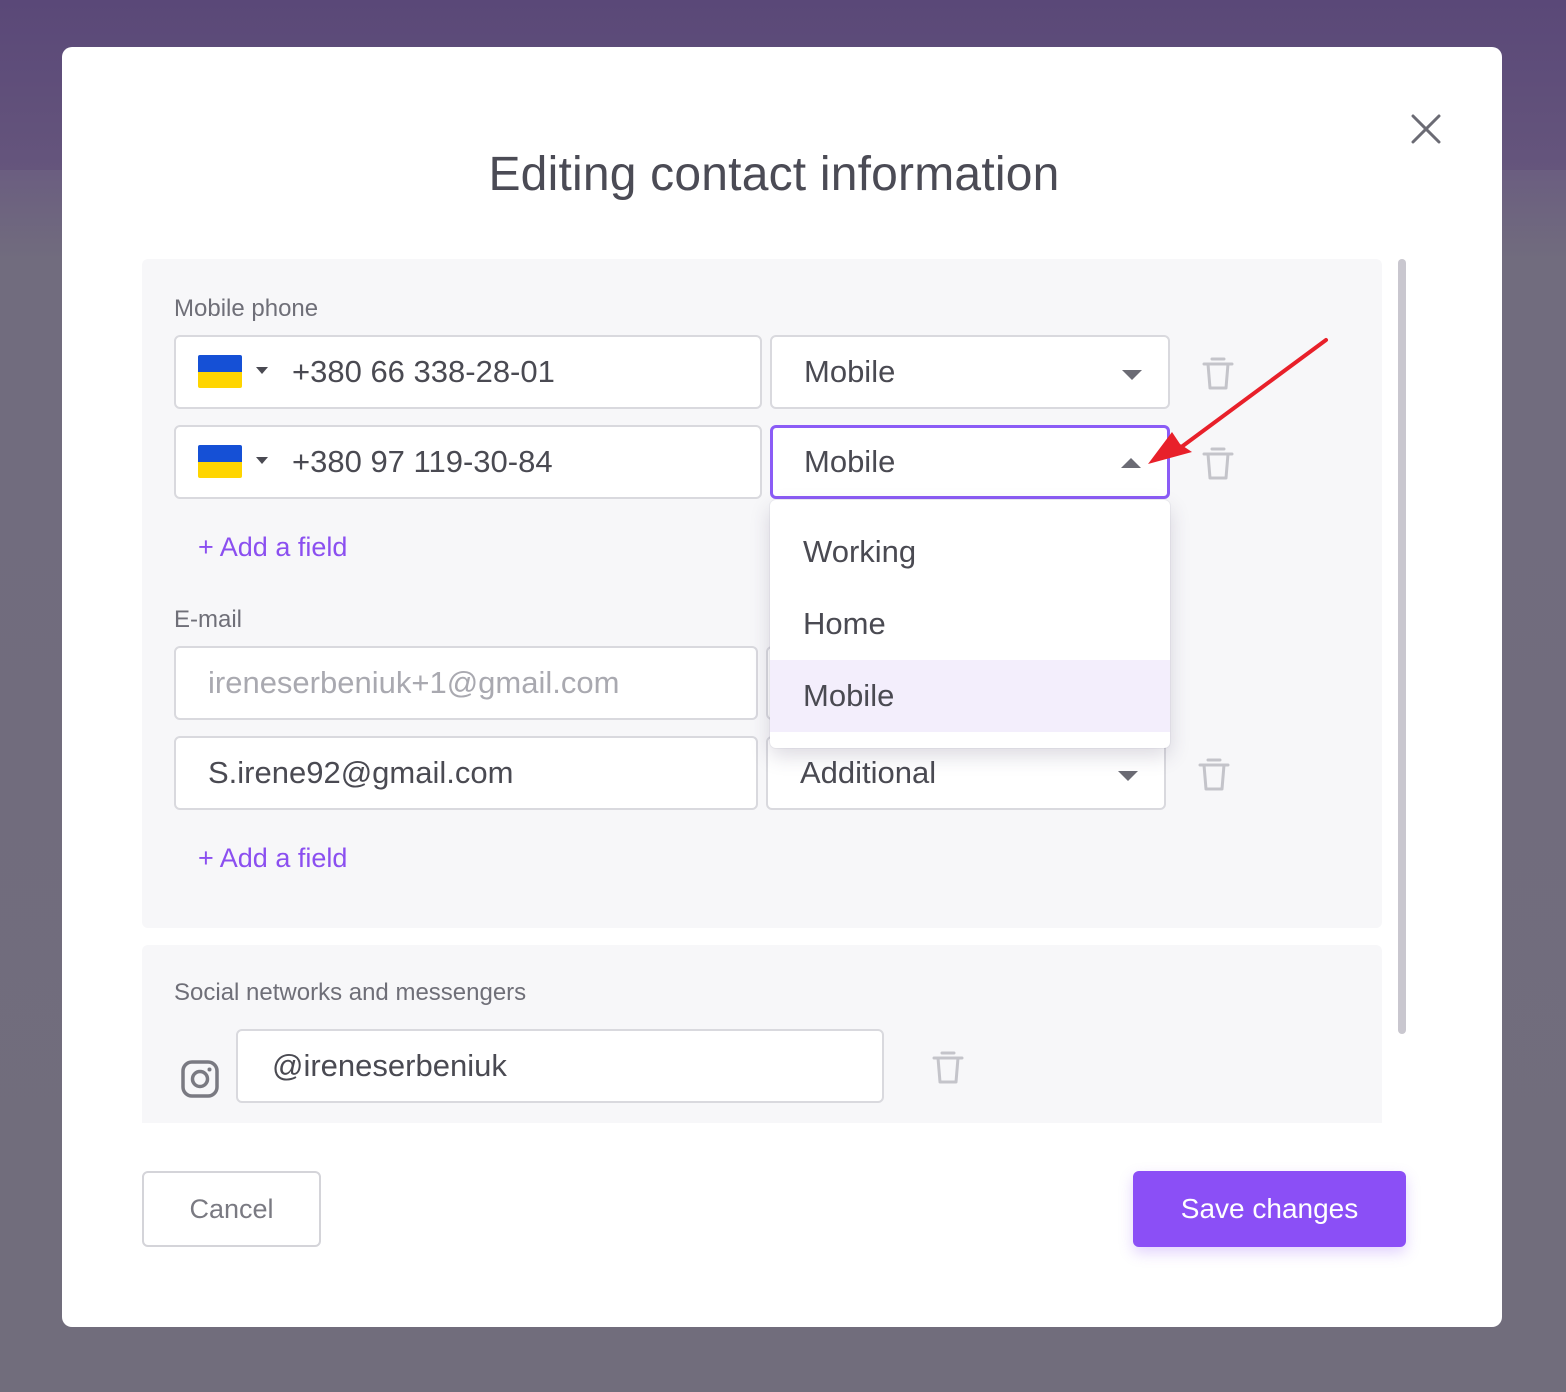 This screenshot has height=1392, width=1566. I want to click on add-email-field-link: + Add a field, so click(272, 858).